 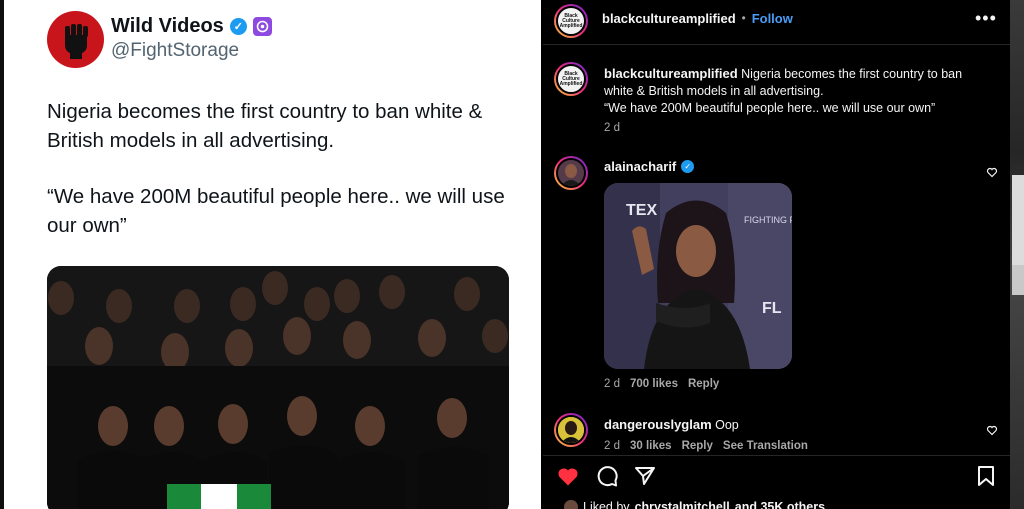 What do you see at coordinates (651, 446) in the screenshot?
I see `comment-likes: 30 likes` at bounding box center [651, 446].